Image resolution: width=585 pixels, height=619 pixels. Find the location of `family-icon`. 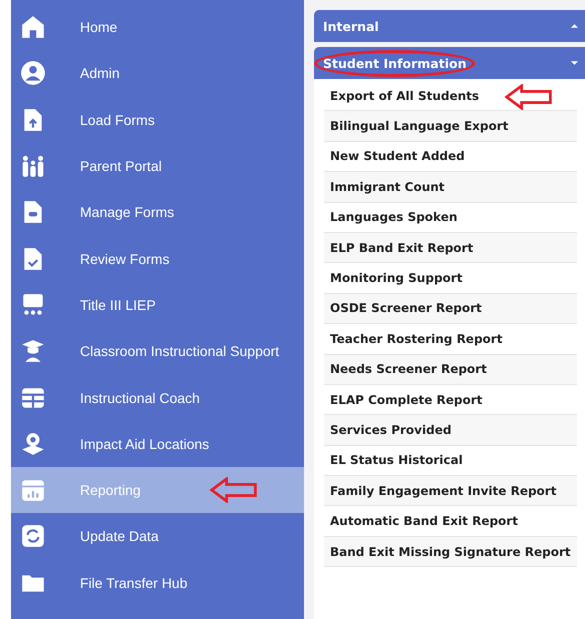

family-icon is located at coordinates (33, 166).